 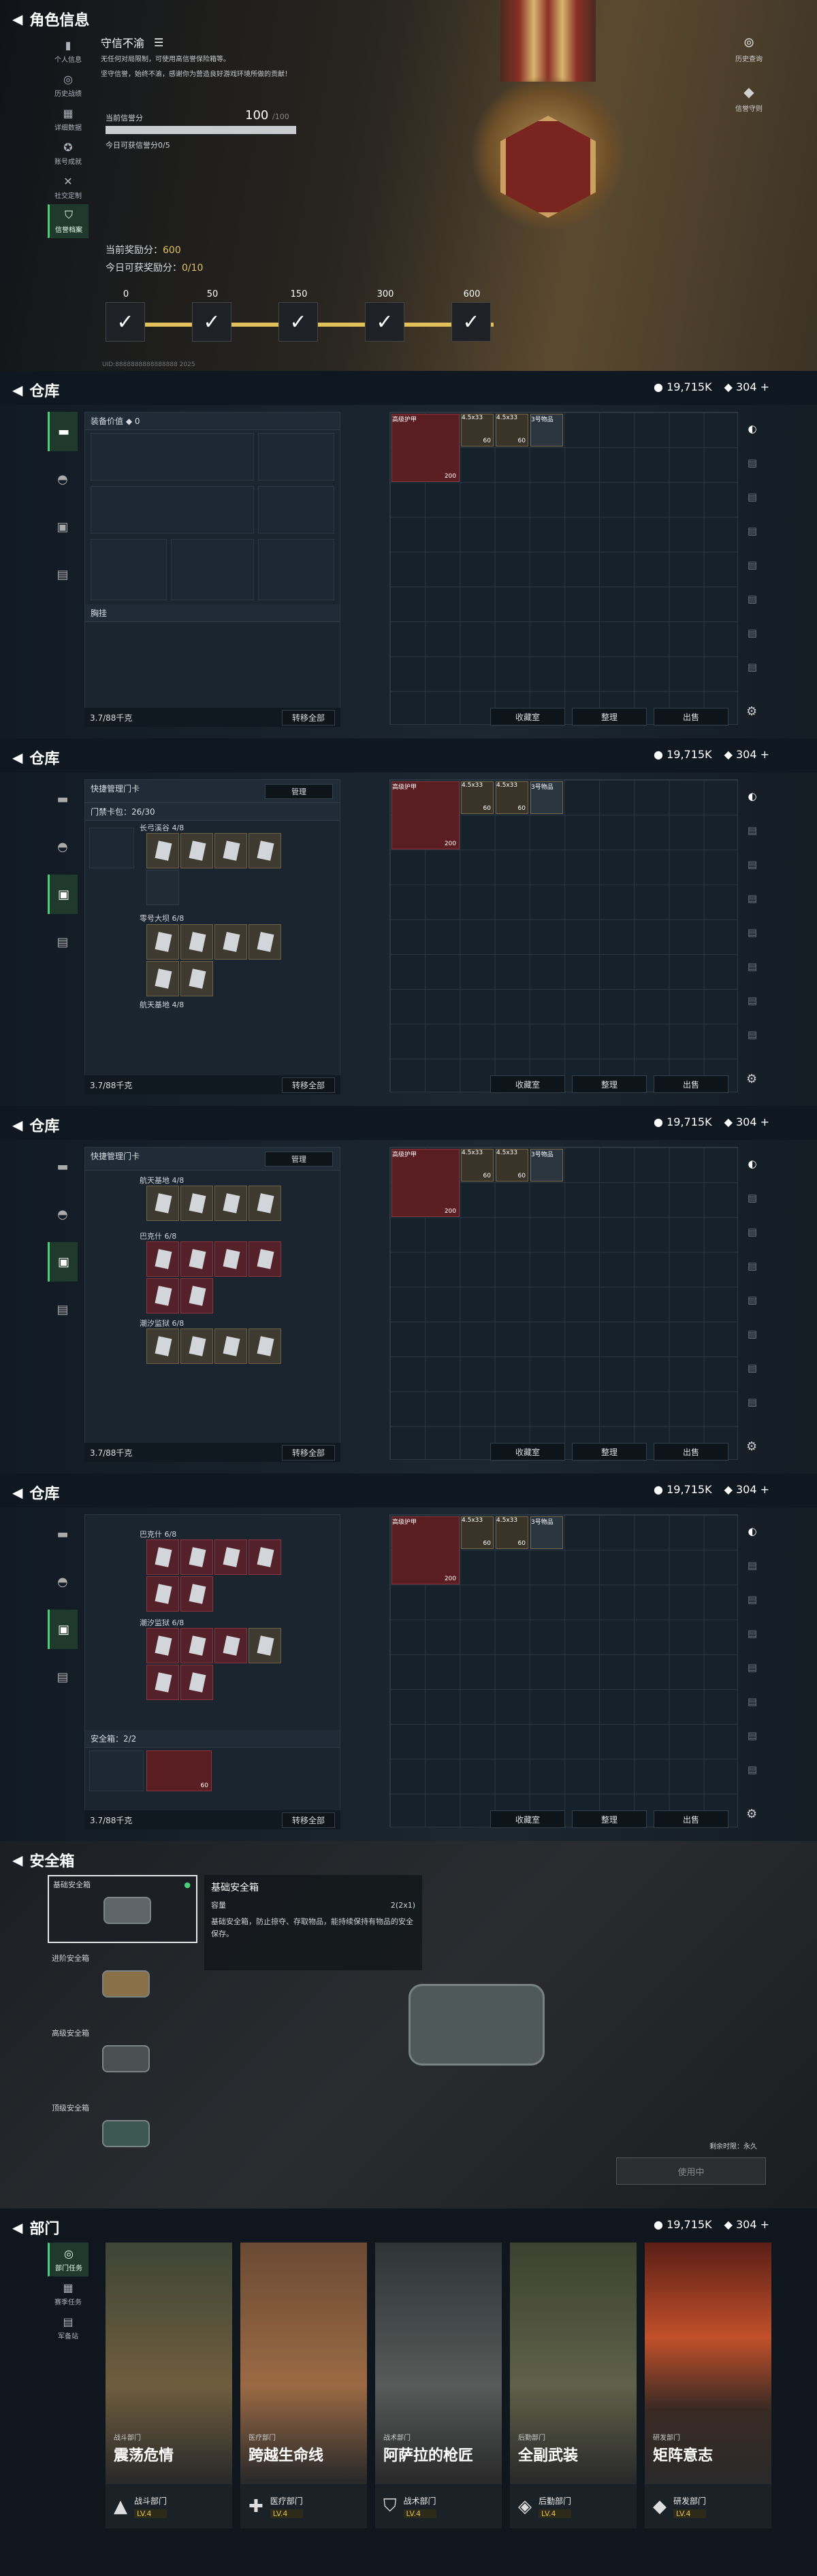 I want to click on helmet-slot, so click(x=129, y=569).